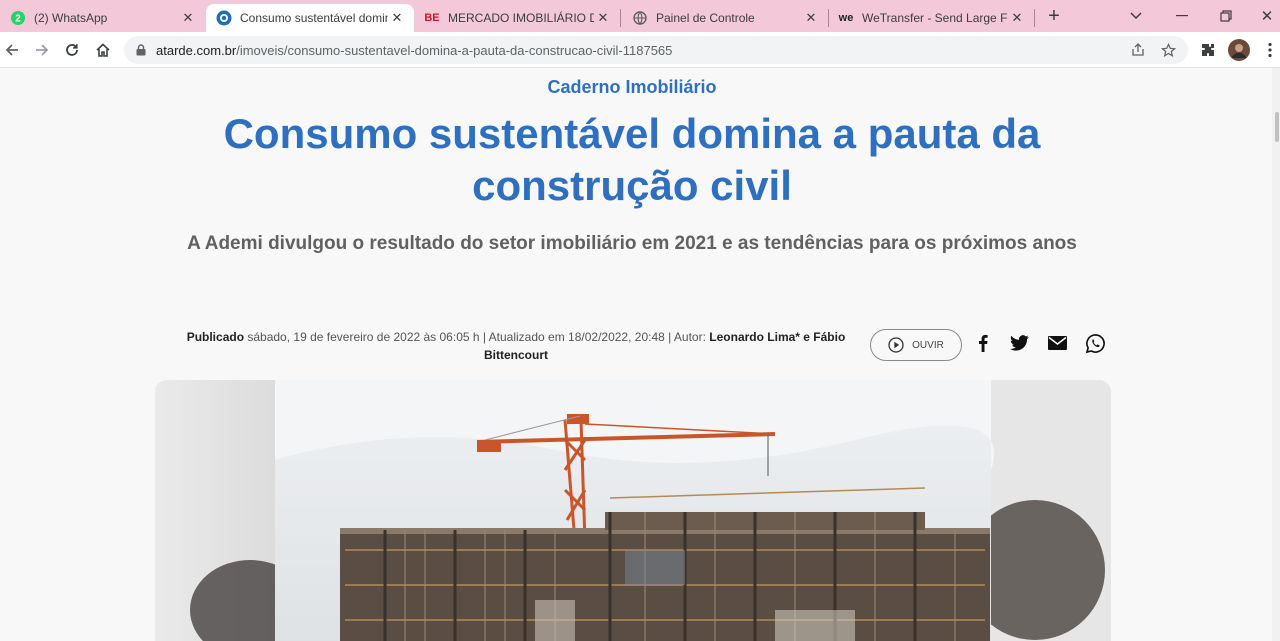 The height and width of the screenshot is (641, 1280). I want to click on tab-title: MERCADO IMOBILIÁRIO DA, so click(521, 18).